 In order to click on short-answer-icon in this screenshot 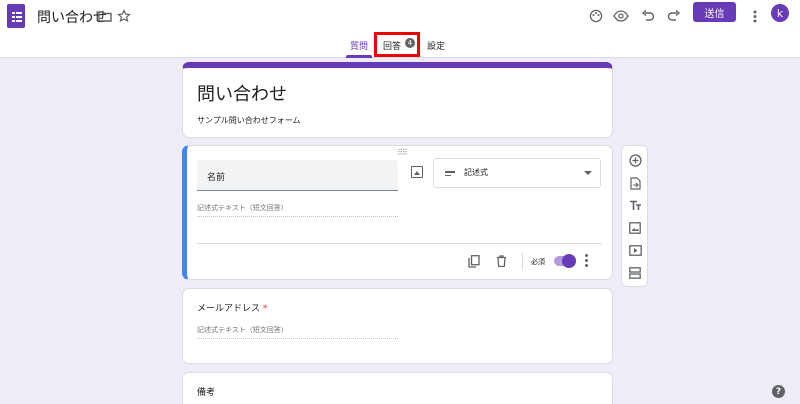, I will do `click(450, 174)`.